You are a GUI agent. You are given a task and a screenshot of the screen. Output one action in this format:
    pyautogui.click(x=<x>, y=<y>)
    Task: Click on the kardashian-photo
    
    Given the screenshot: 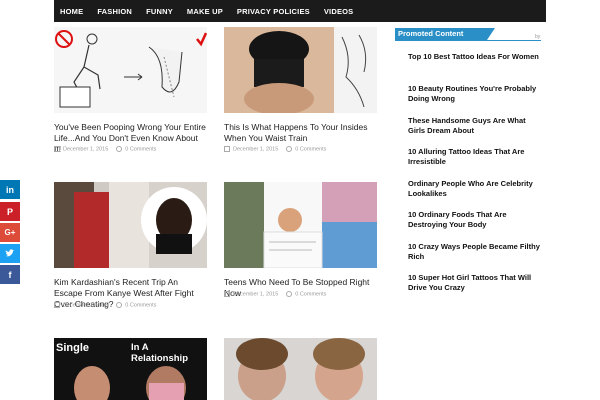 What is the action you would take?
    pyautogui.click(x=130, y=225)
    